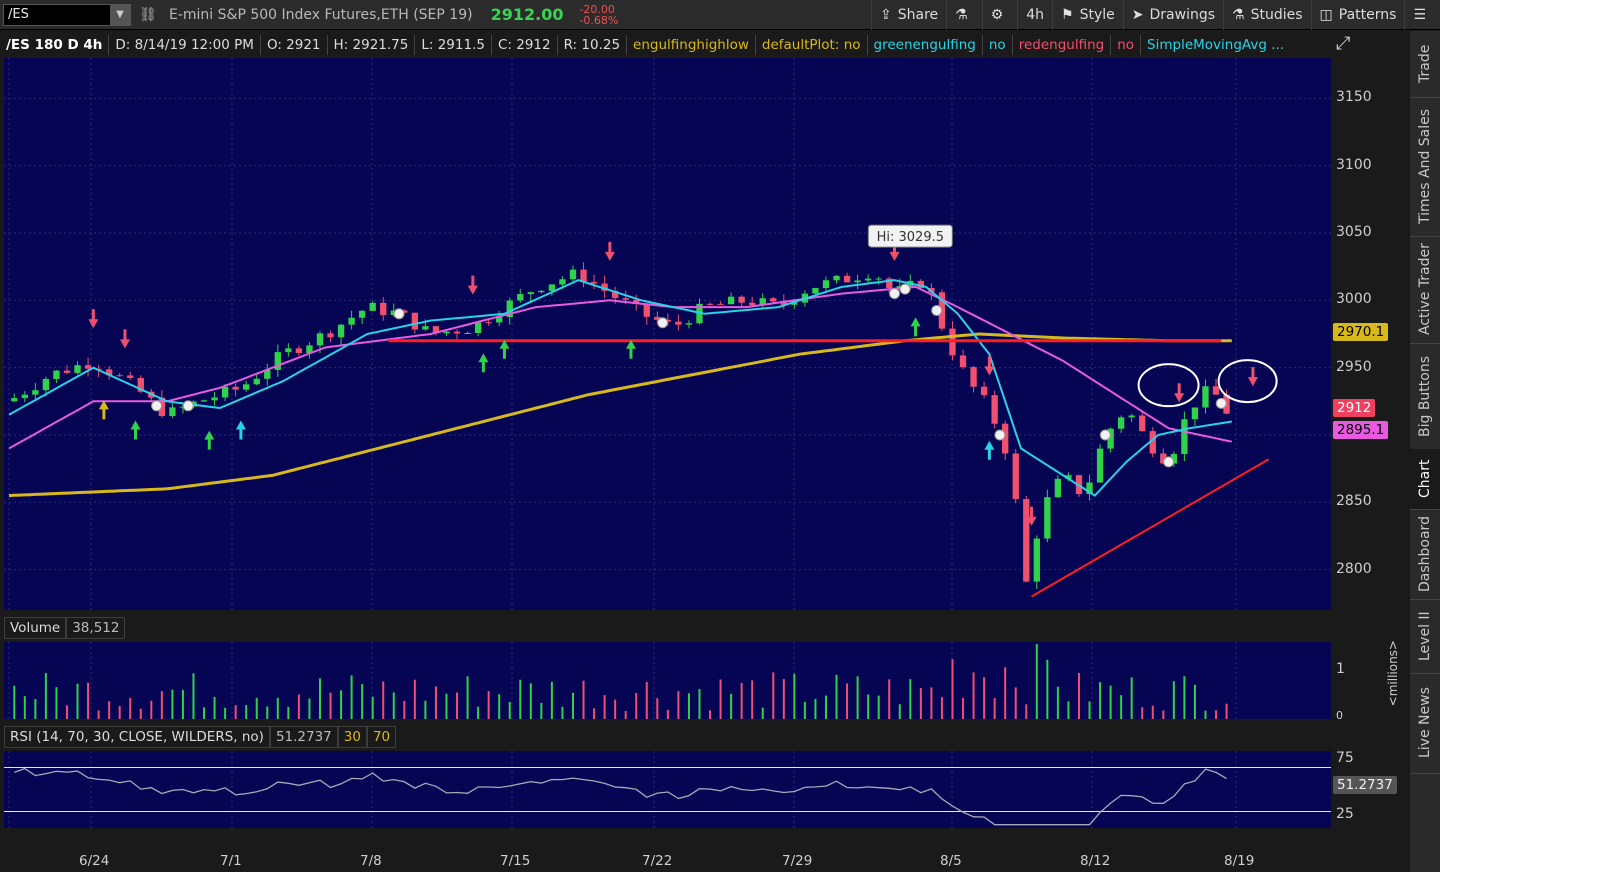 This screenshot has width=1620, height=872. Describe the element at coordinates (998, 44) in the screenshot. I see `study-greenengulfing-value: no` at that location.